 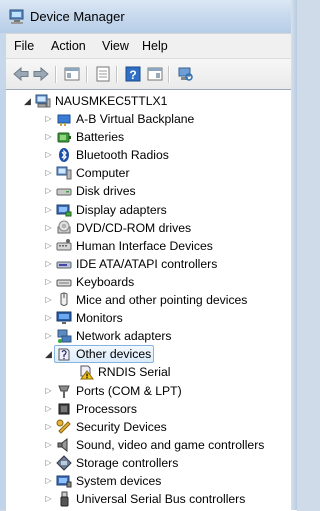 What do you see at coordinates (100, 137) in the screenshot?
I see `category-label: Batteries` at bounding box center [100, 137].